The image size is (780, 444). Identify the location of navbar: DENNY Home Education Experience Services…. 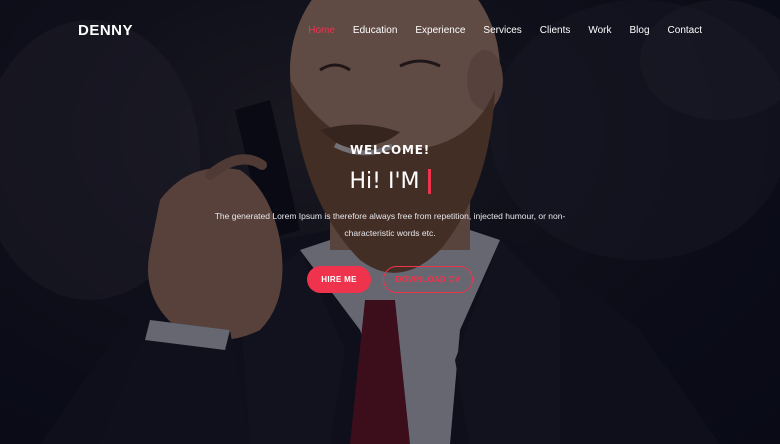
(390, 31).